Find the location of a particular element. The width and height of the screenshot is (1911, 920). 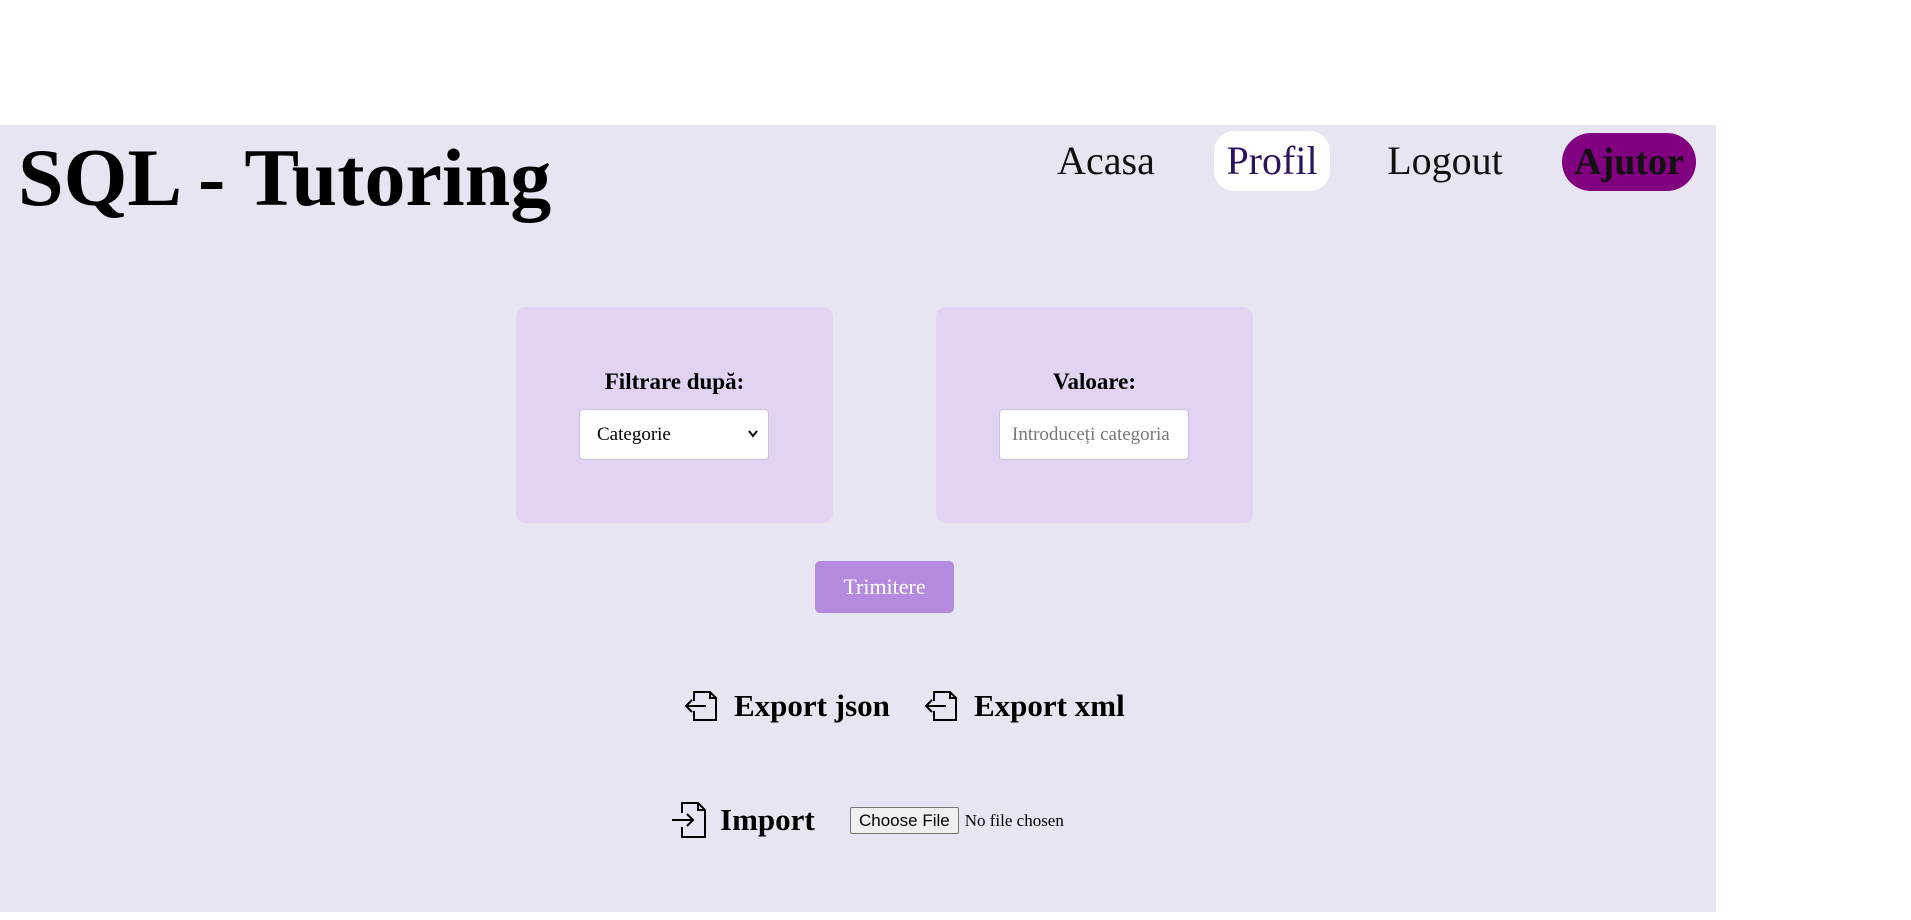

filter-card: Filtrare după: Categorie is located at coordinates (674, 415).